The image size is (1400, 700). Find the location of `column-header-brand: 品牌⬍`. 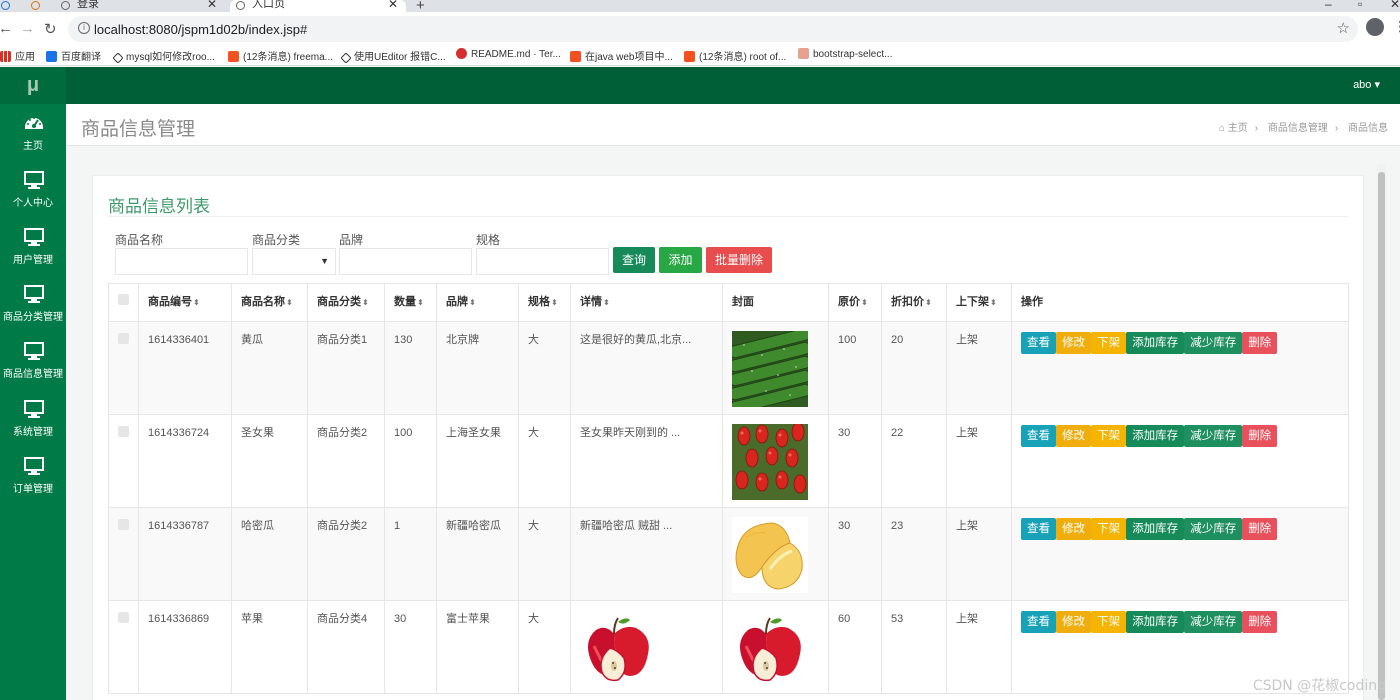

column-header-brand: 品牌⬍ is located at coordinates (477, 302).